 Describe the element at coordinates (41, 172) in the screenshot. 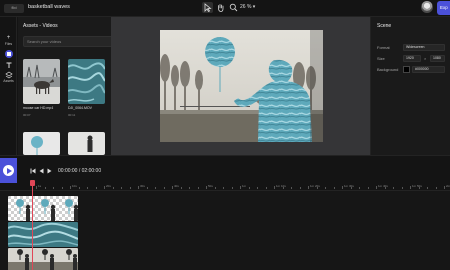

I see `step-back-icon` at that location.